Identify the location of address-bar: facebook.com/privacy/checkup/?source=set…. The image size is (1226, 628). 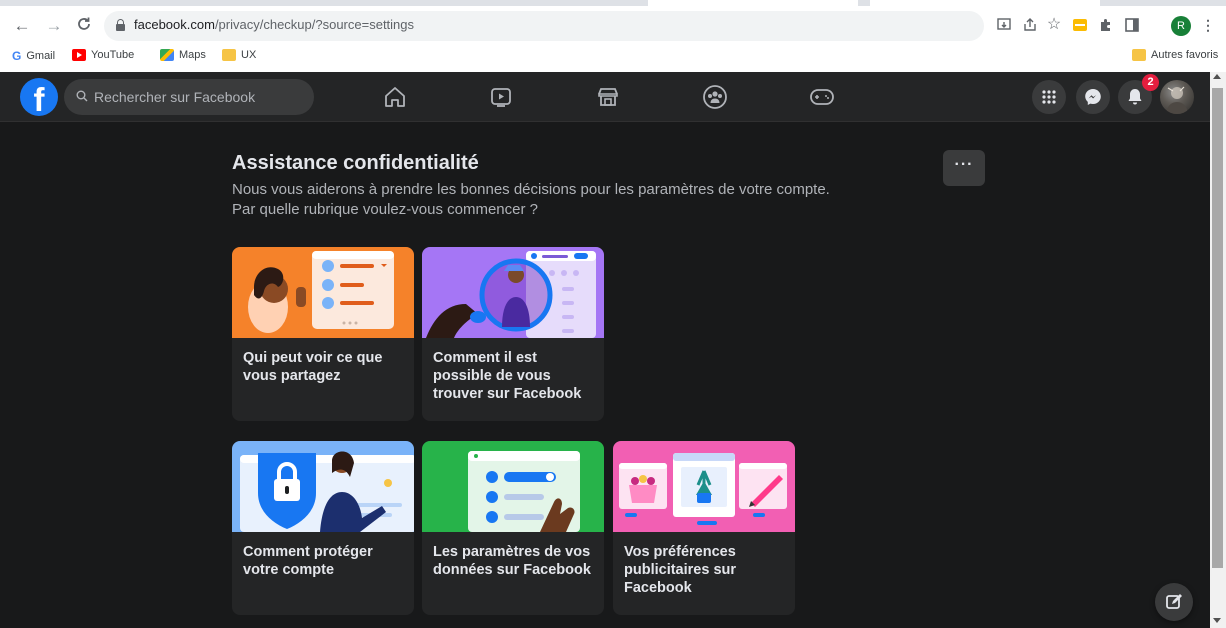
(544, 26).